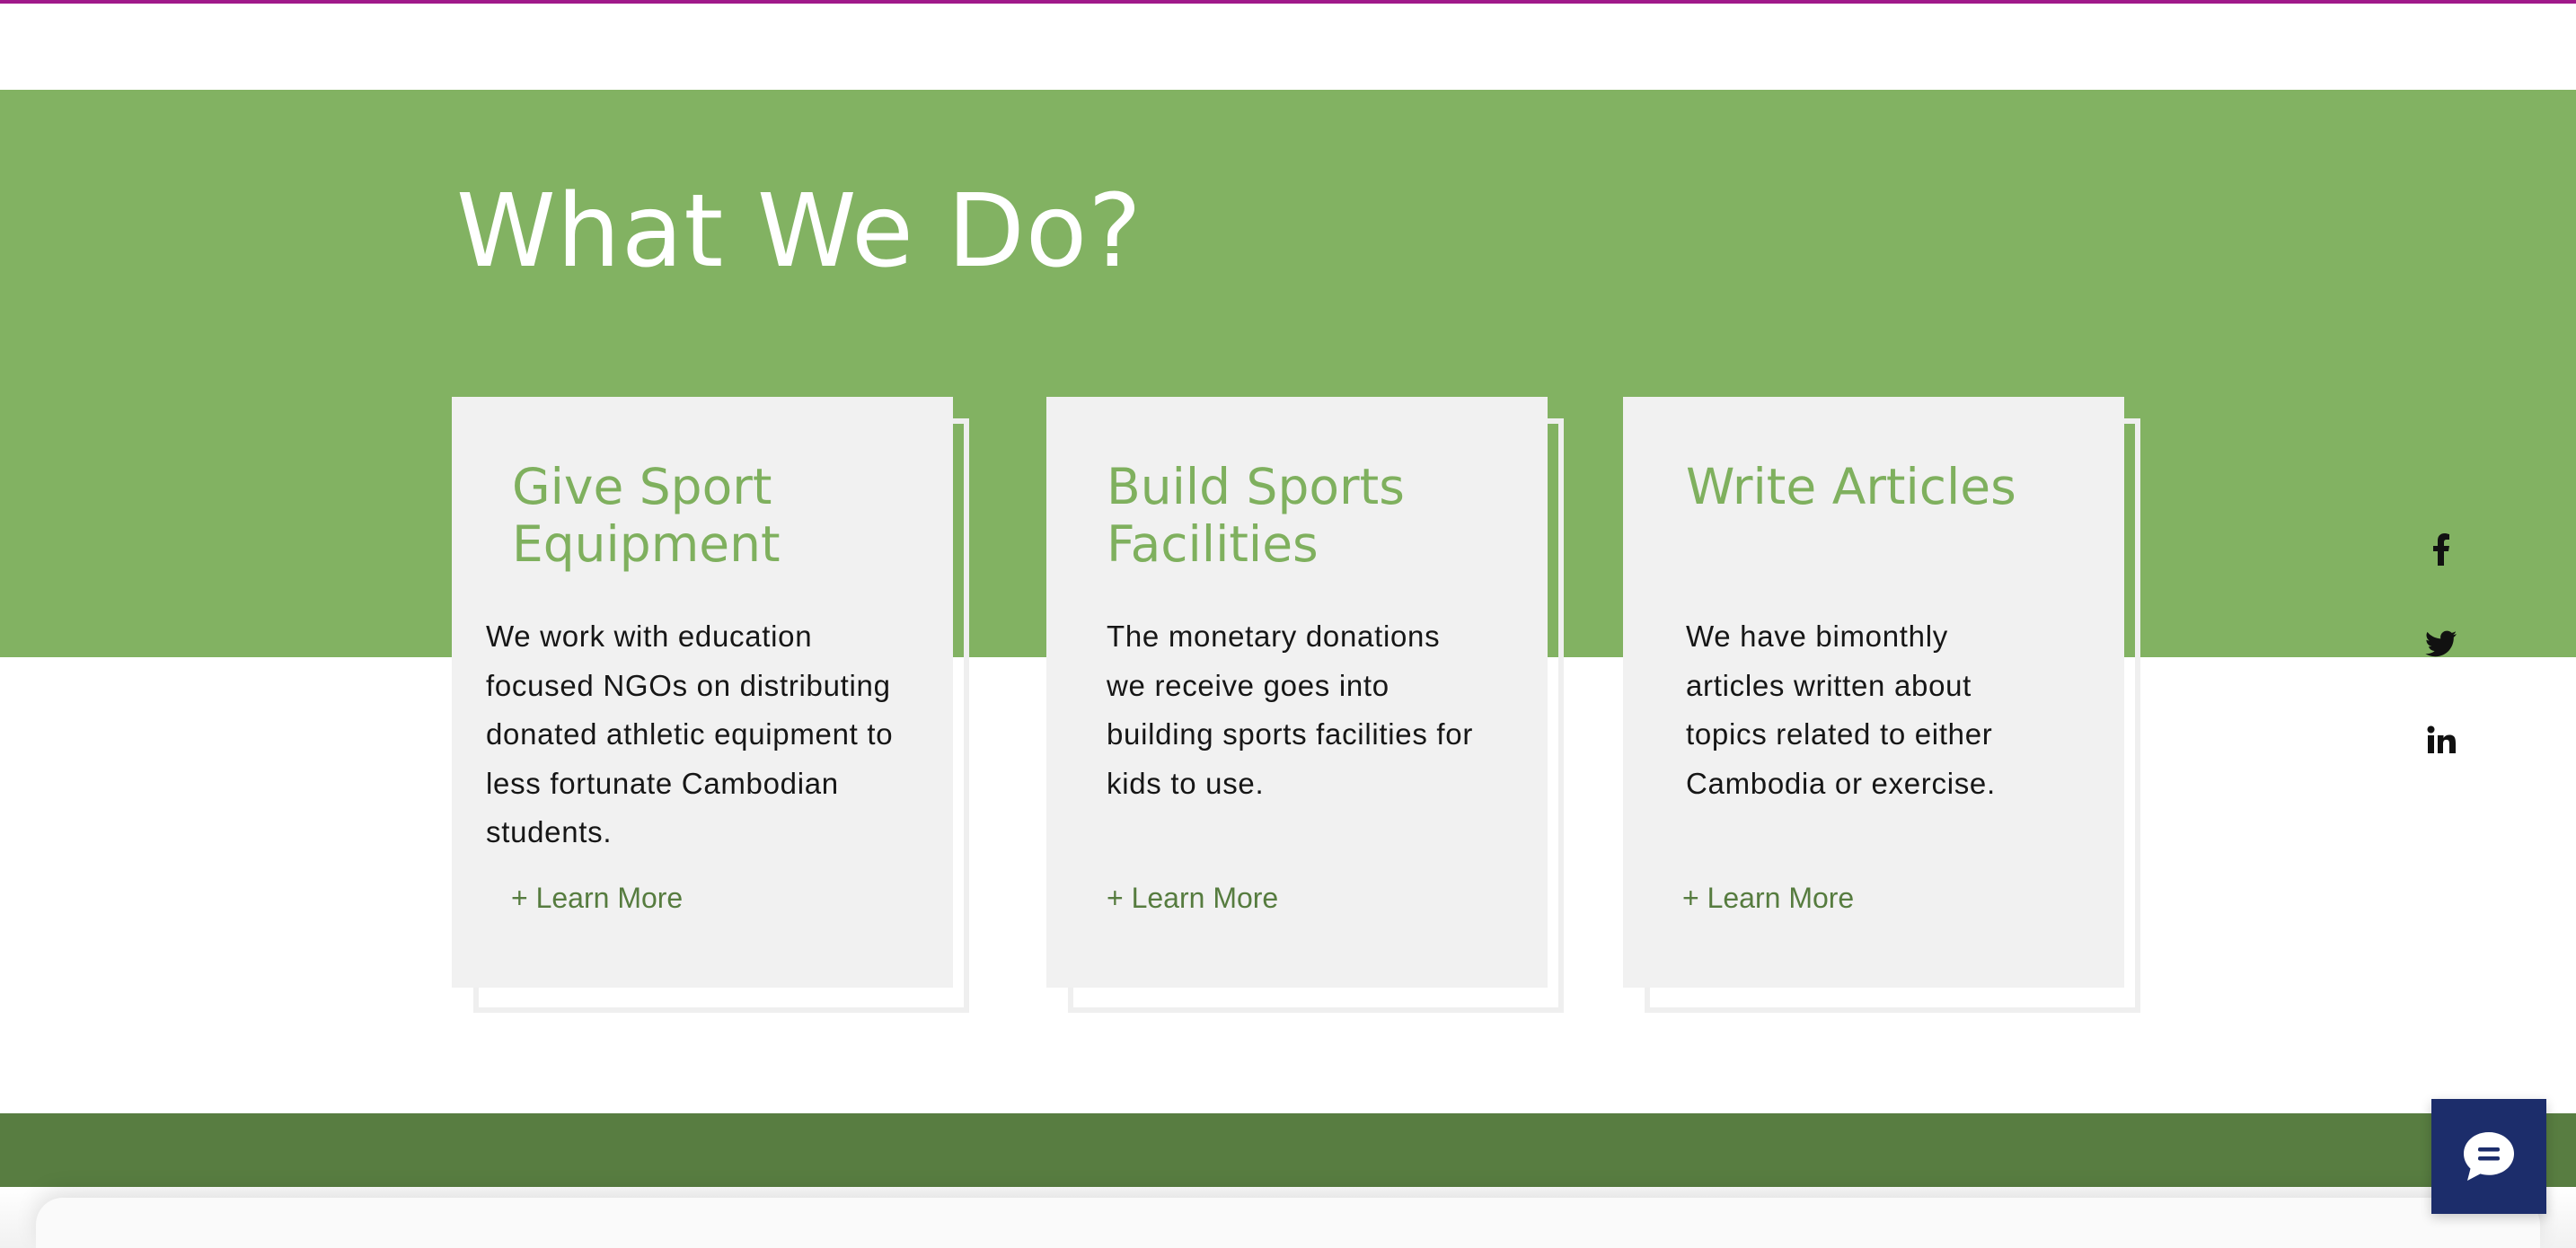  I want to click on linkedin-icon, so click(2441, 740).